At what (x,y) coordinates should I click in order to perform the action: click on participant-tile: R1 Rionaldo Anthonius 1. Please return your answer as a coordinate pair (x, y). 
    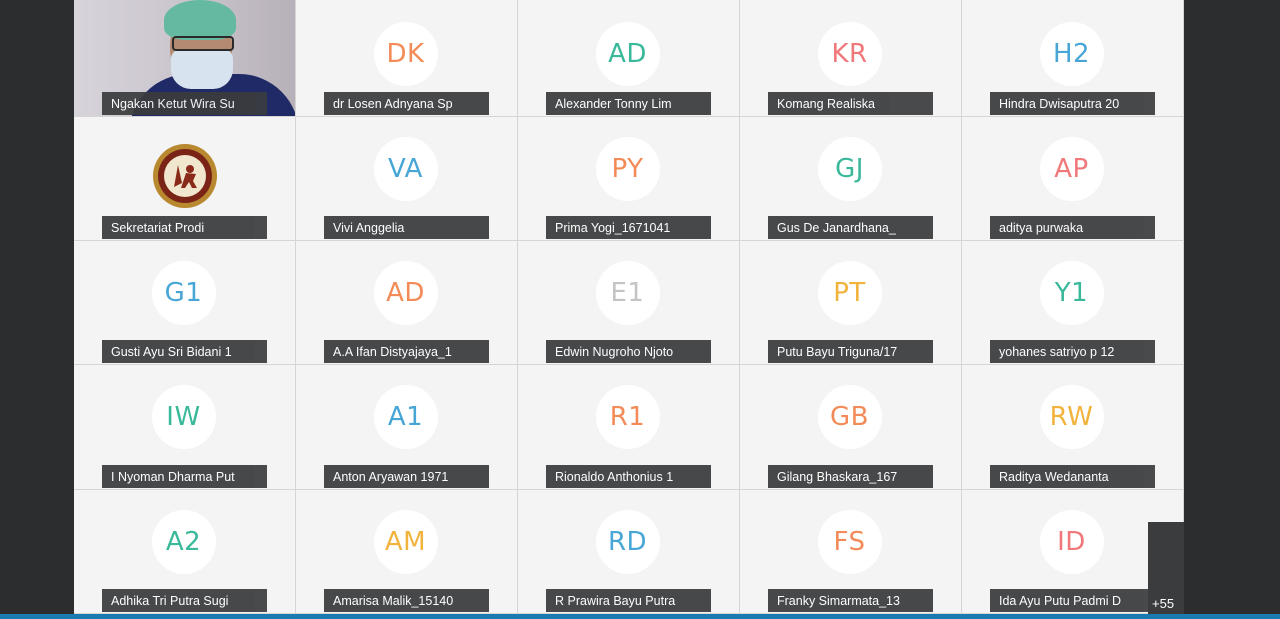
    Looking at the image, I should click on (629, 427).